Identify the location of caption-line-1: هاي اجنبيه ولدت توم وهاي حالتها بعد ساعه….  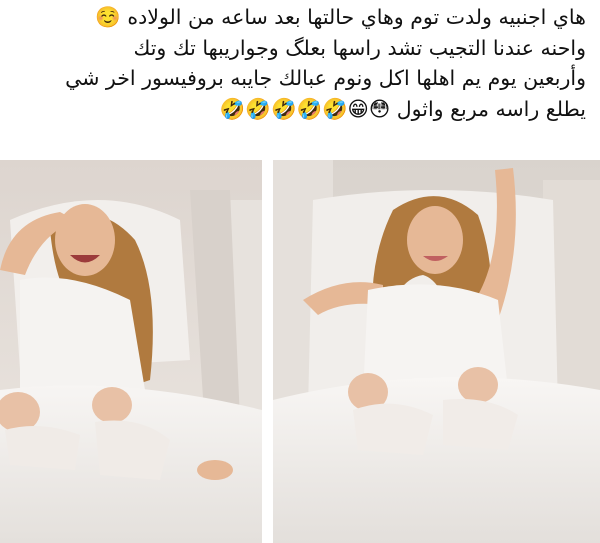
(340, 17).